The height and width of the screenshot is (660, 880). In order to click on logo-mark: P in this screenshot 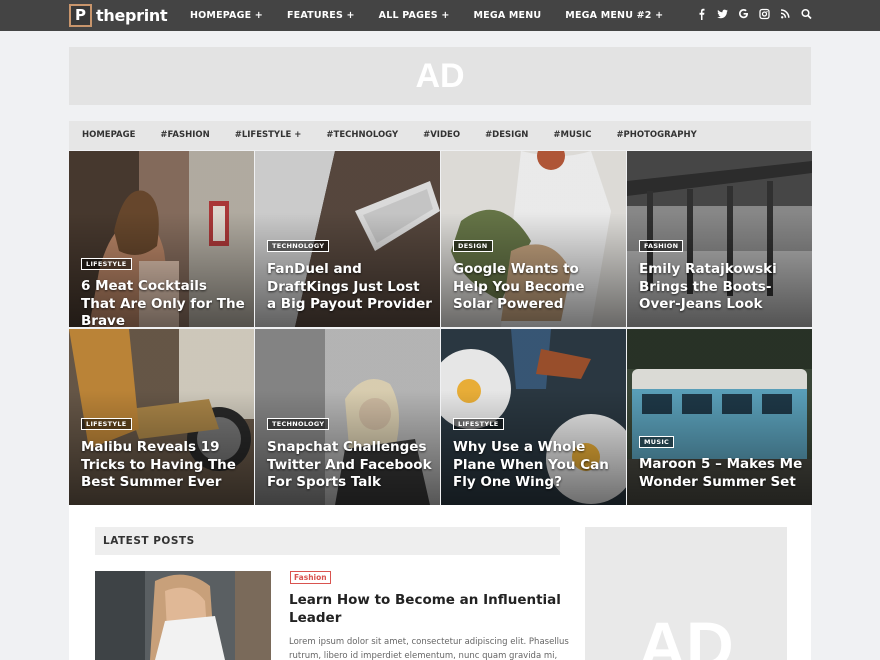, I will do `click(80, 15)`.